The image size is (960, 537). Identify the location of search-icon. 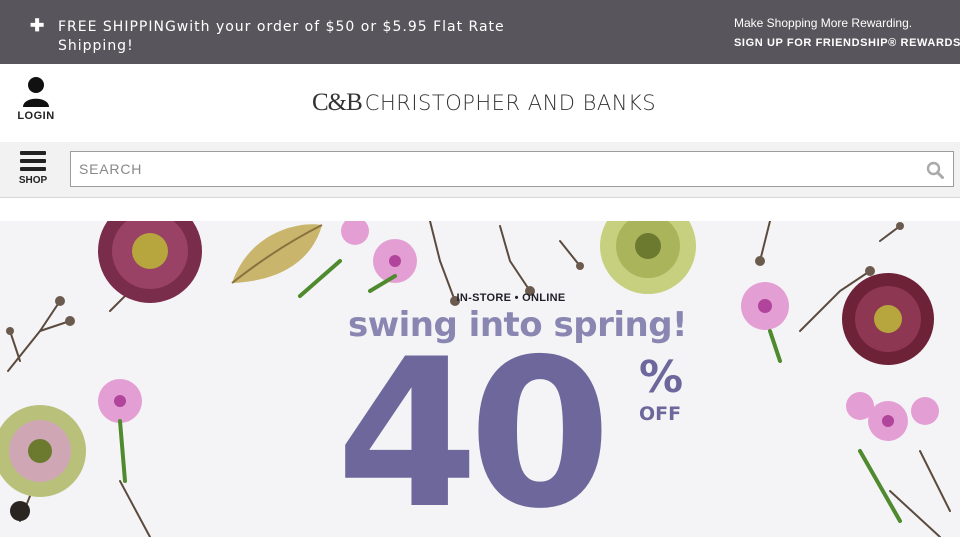
(935, 170).